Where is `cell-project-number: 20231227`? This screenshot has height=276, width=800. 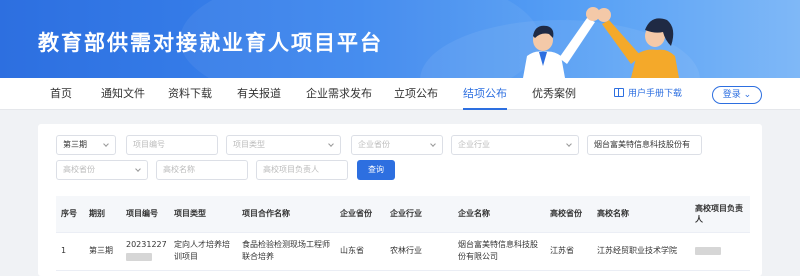 cell-project-number: 20231227 is located at coordinates (145, 251).